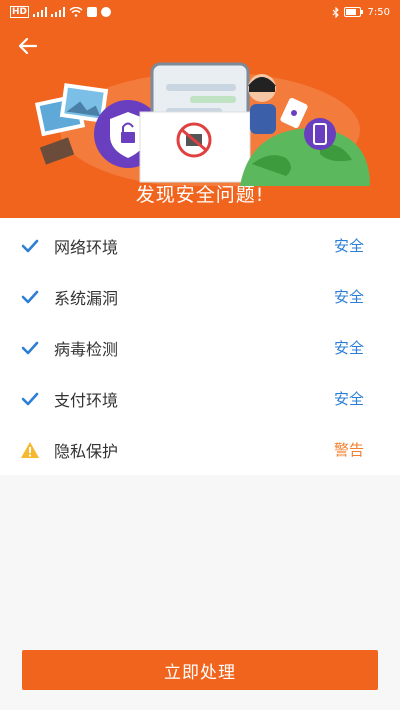 The height and width of the screenshot is (710, 400). What do you see at coordinates (20, 12) in the screenshot?
I see `hd-indicator: HD` at bounding box center [20, 12].